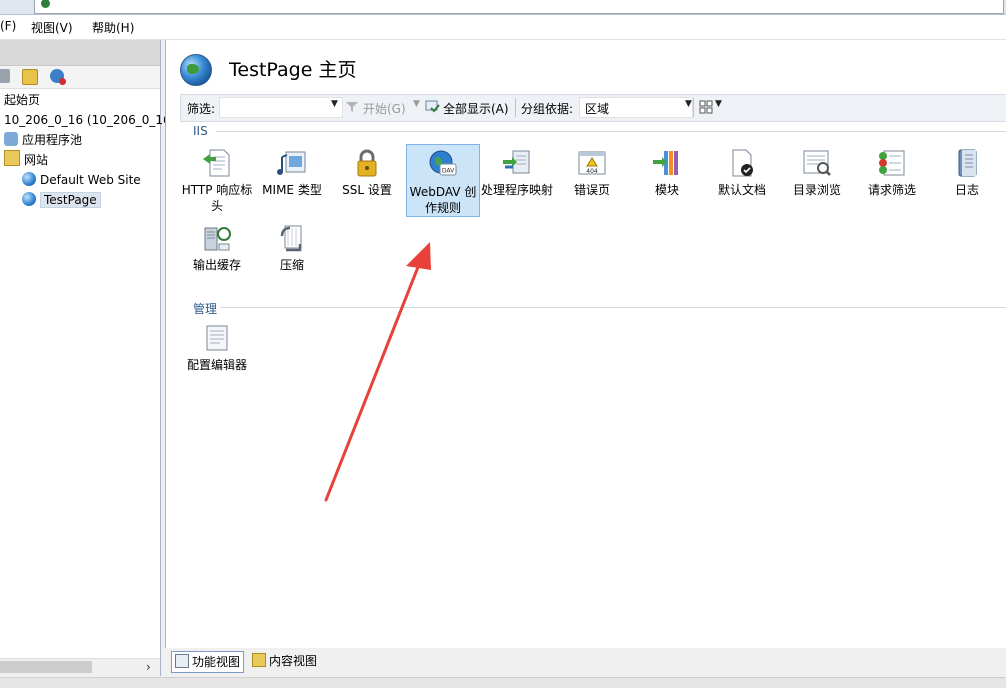 The width and height of the screenshot is (1006, 688). What do you see at coordinates (966, 190) in the screenshot?
I see `feature-label: 日志` at bounding box center [966, 190].